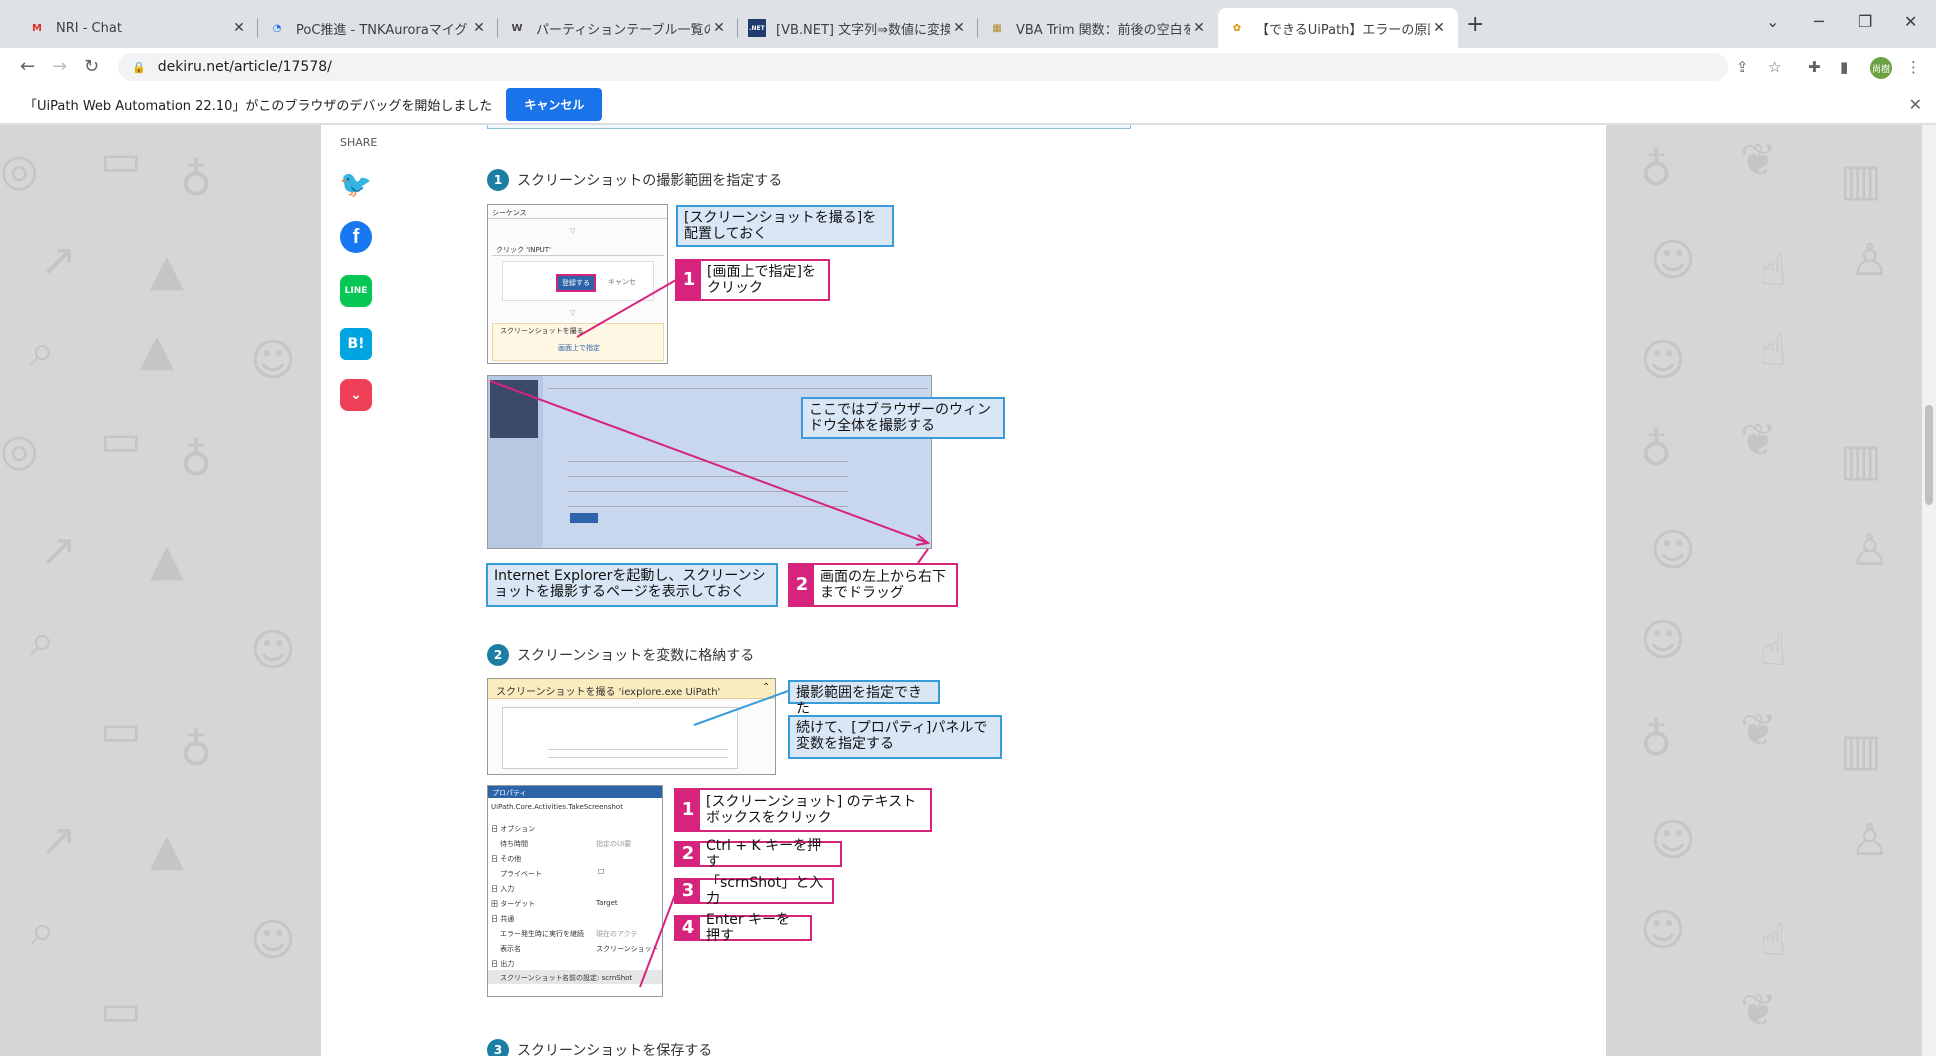 The width and height of the screenshot is (1936, 1056). What do you see at coordinates (1814, 67) in the screenshot?
I see `extensions-icon: ✚` at bounding box center [1814, 67].